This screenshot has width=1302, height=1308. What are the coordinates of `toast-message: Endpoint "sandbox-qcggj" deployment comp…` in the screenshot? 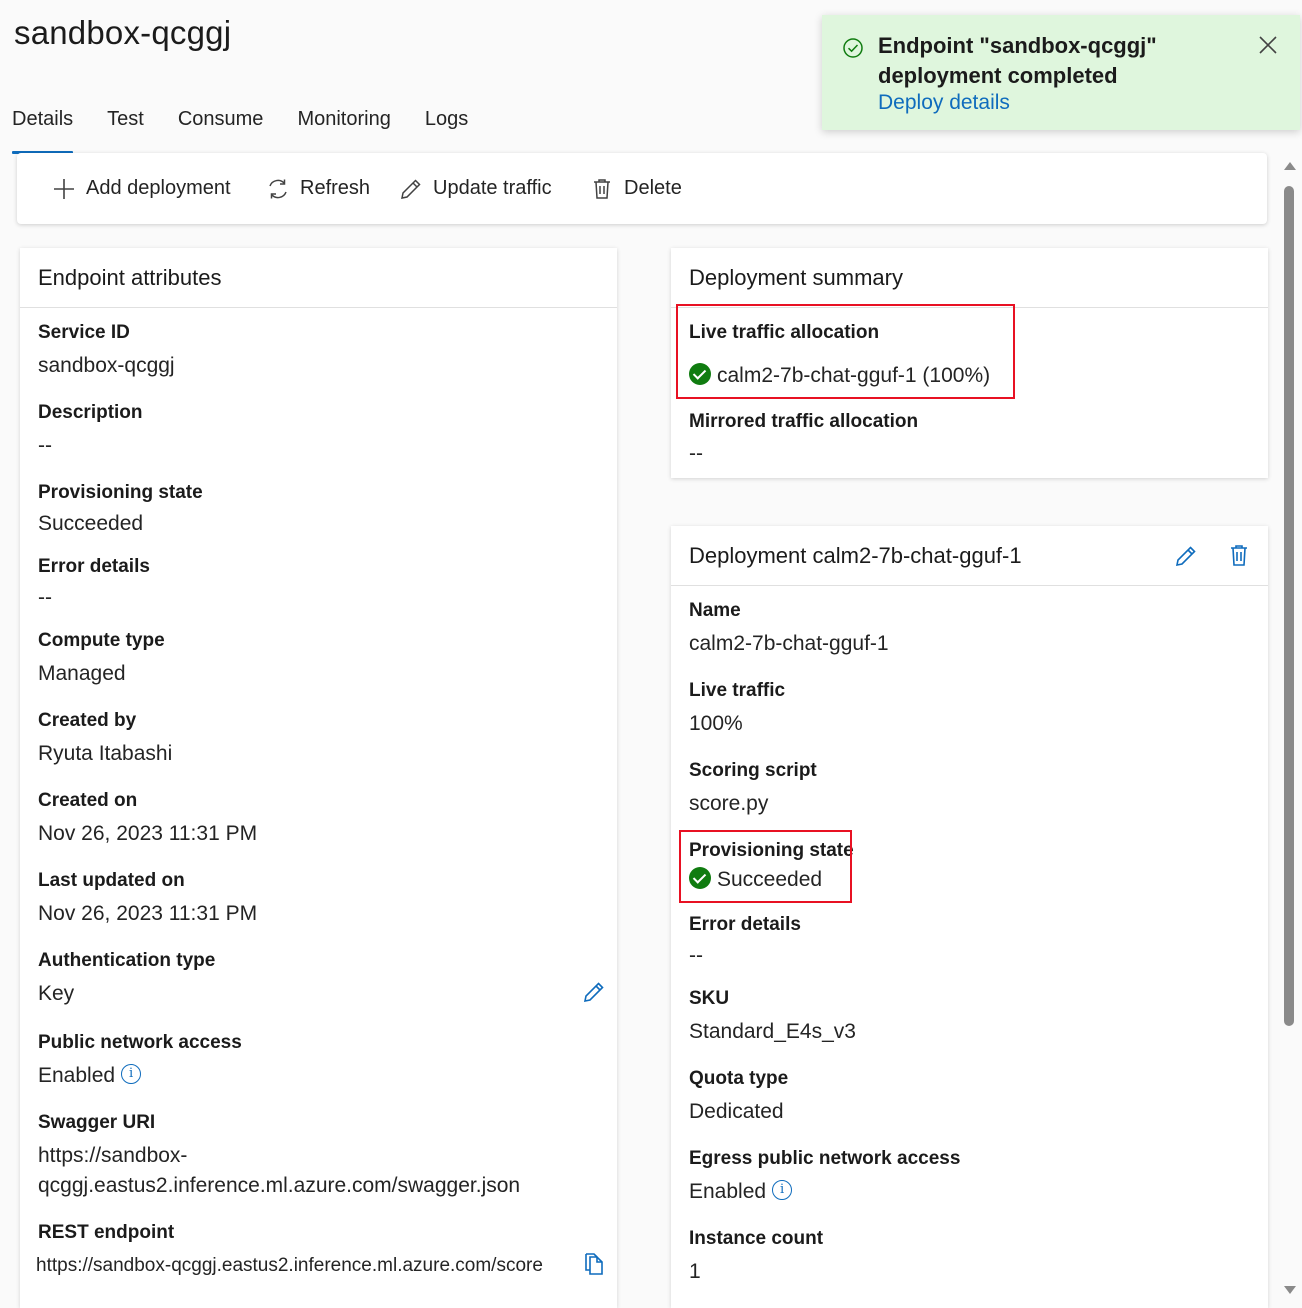 It's located at (1017, 60).